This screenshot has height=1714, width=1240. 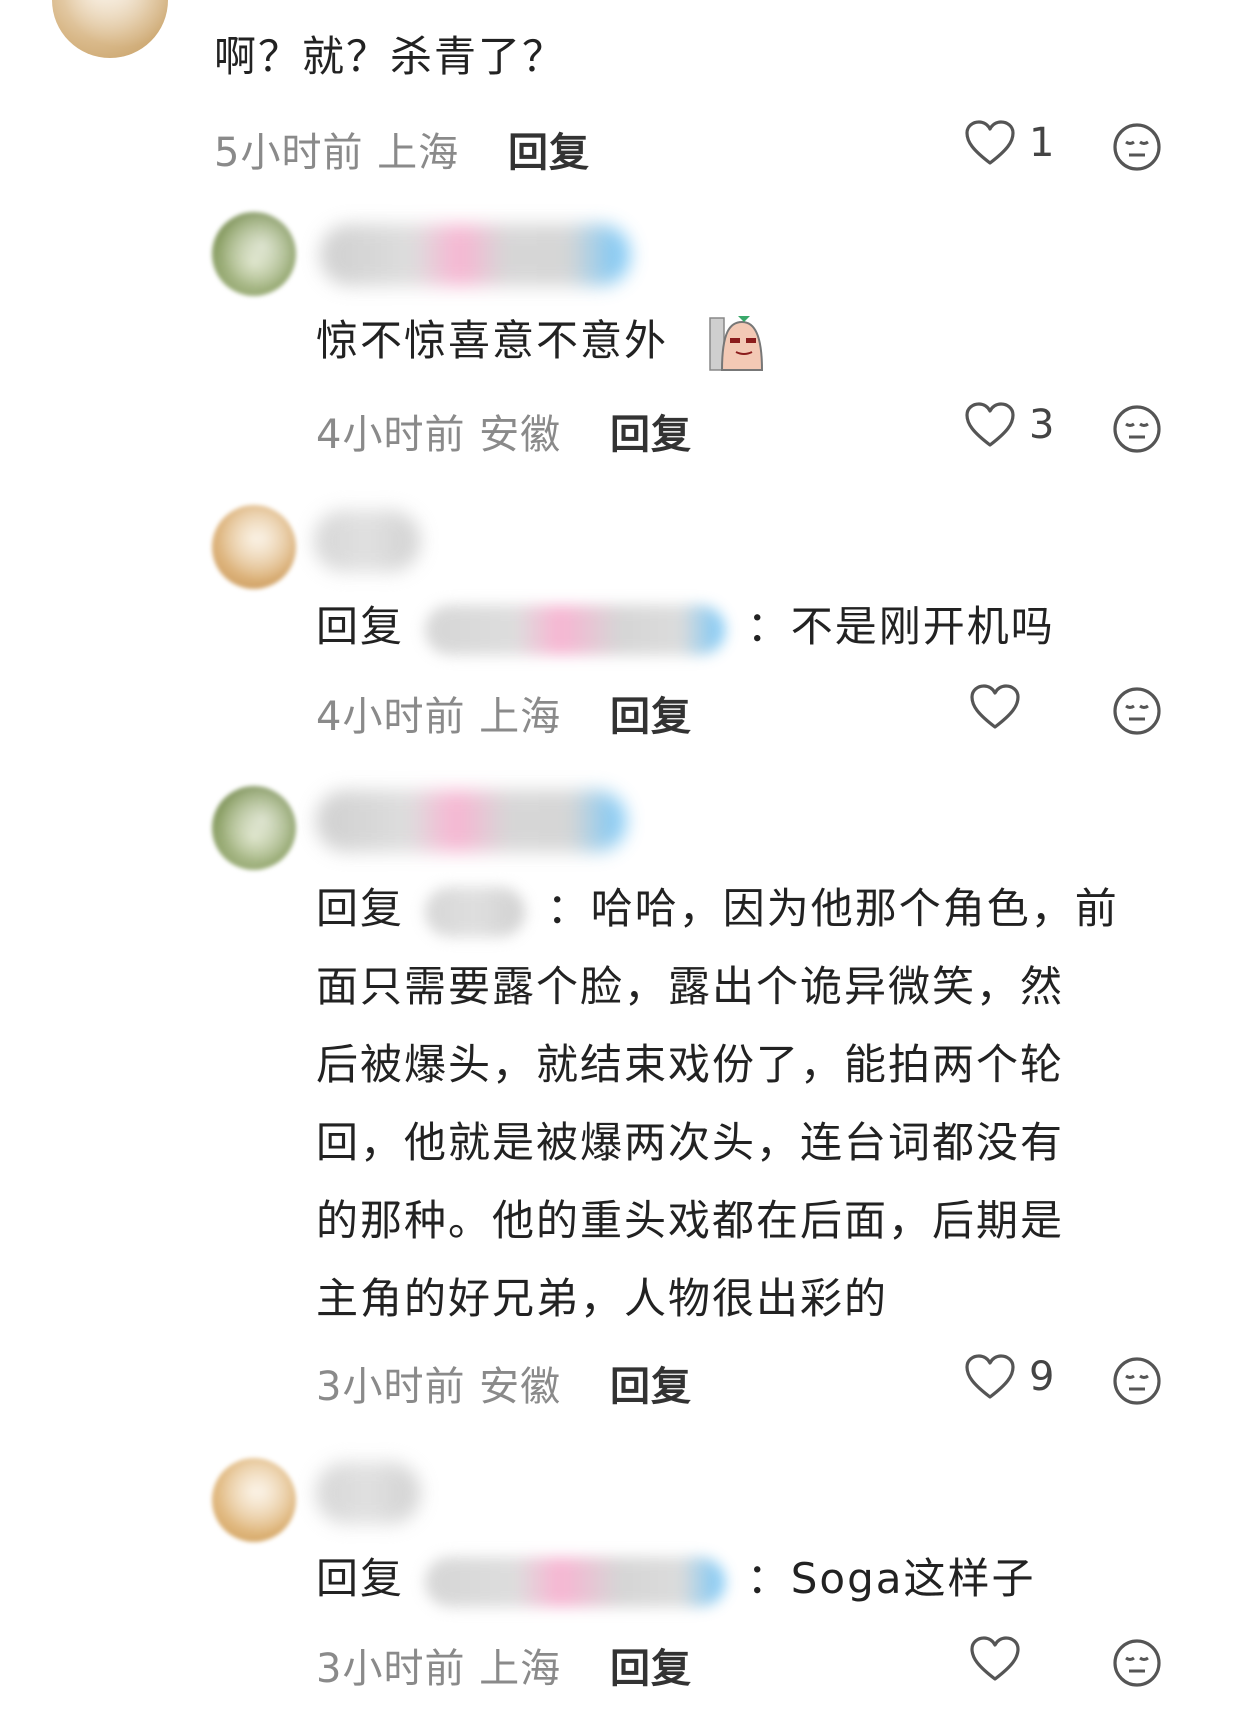 I want to click on comment-text: 回复 ：Soga这样子, so click(x=676, y=1579).